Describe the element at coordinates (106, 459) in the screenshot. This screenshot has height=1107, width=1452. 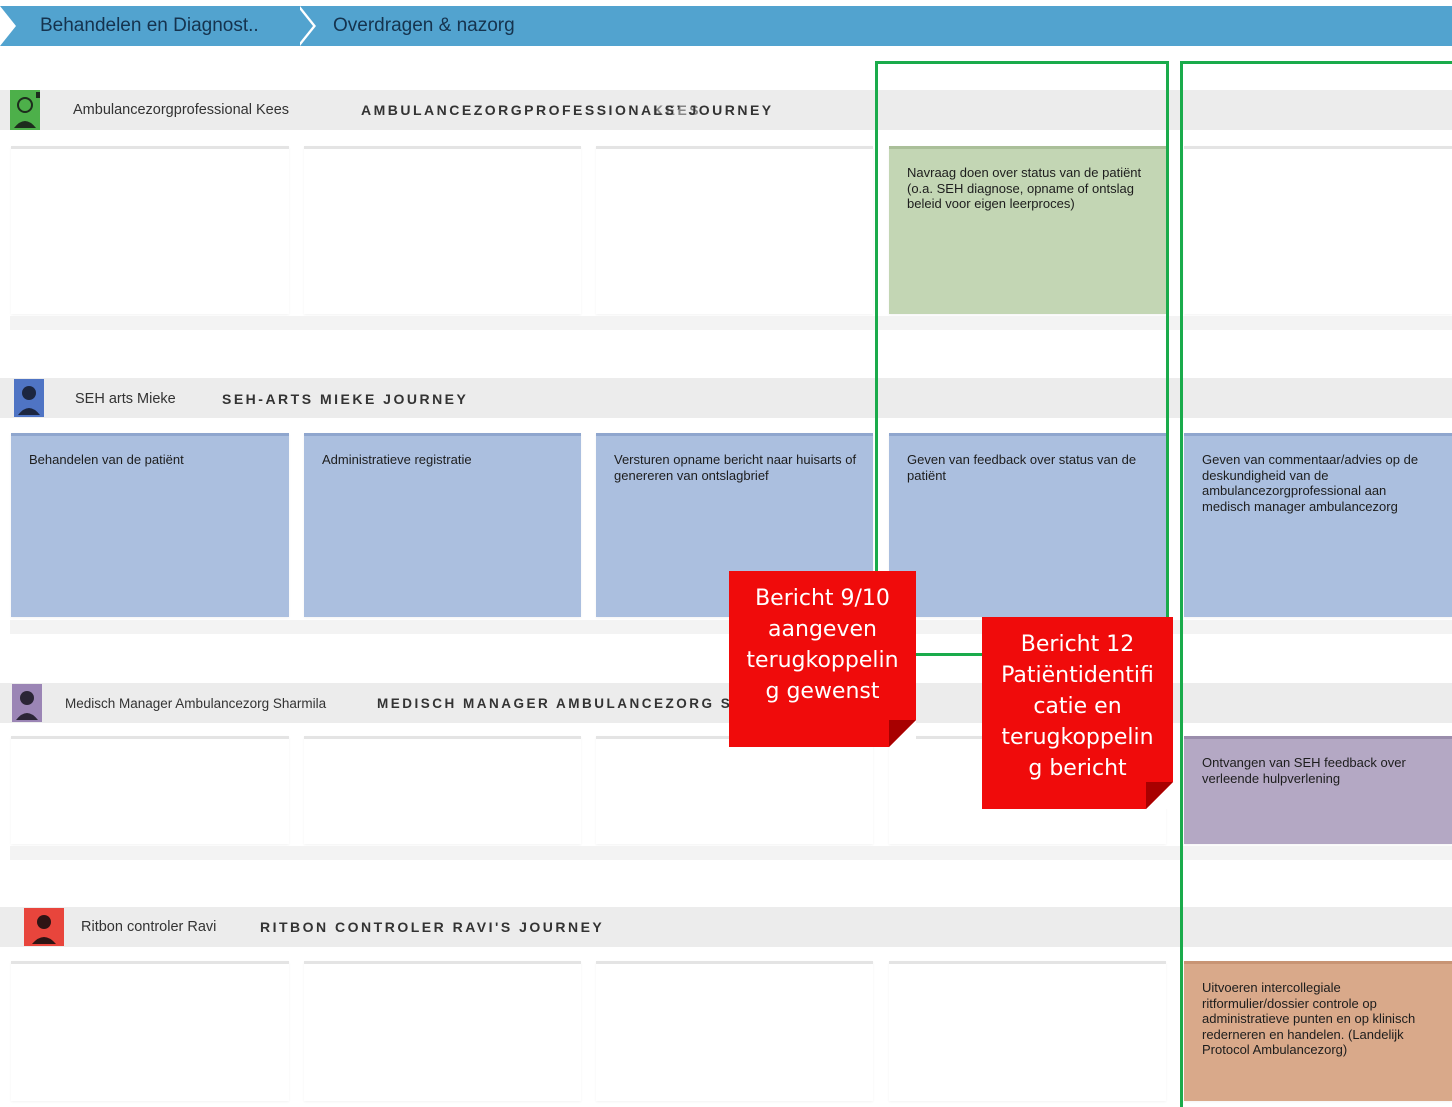
I see `card-text: Behandelen van de patiënt` at that location.